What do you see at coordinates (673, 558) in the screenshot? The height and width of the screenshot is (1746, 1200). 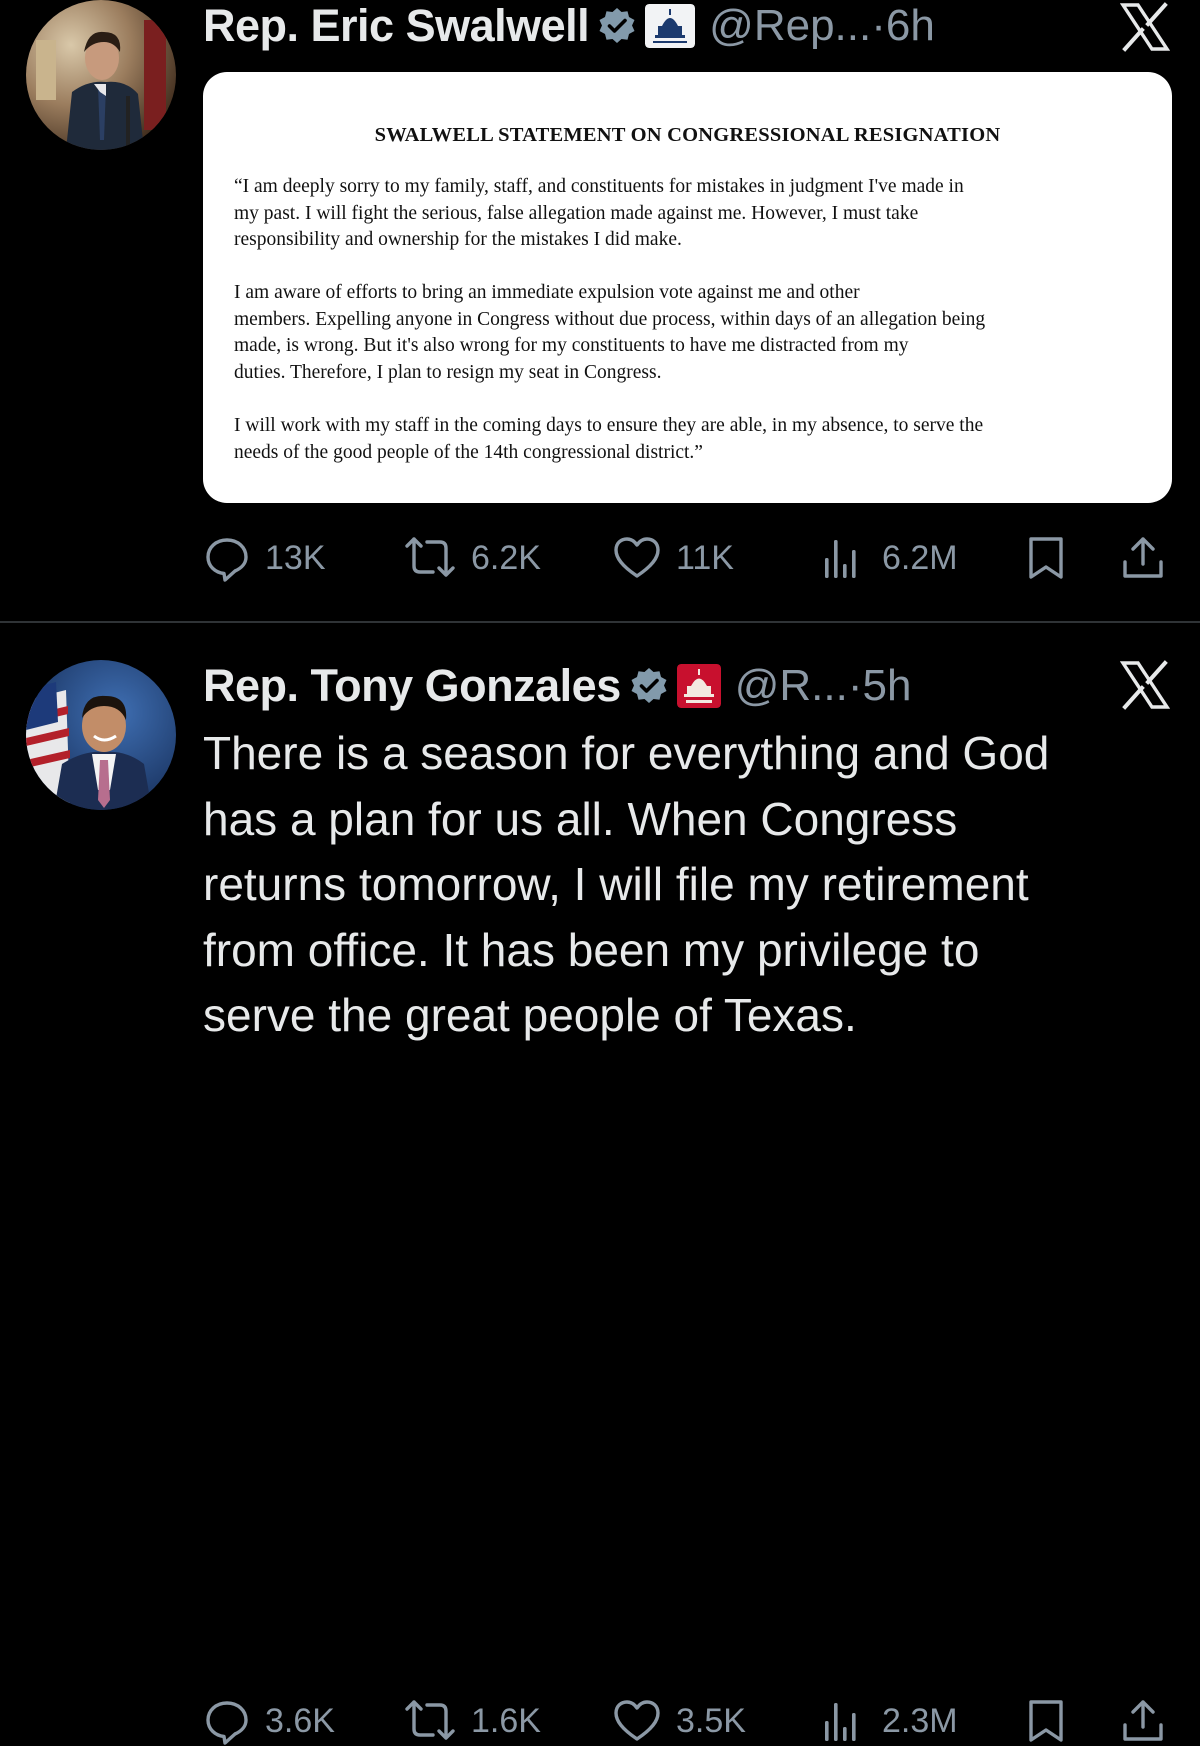 I see `like-button: 11K` at bounding box center [673, 558].